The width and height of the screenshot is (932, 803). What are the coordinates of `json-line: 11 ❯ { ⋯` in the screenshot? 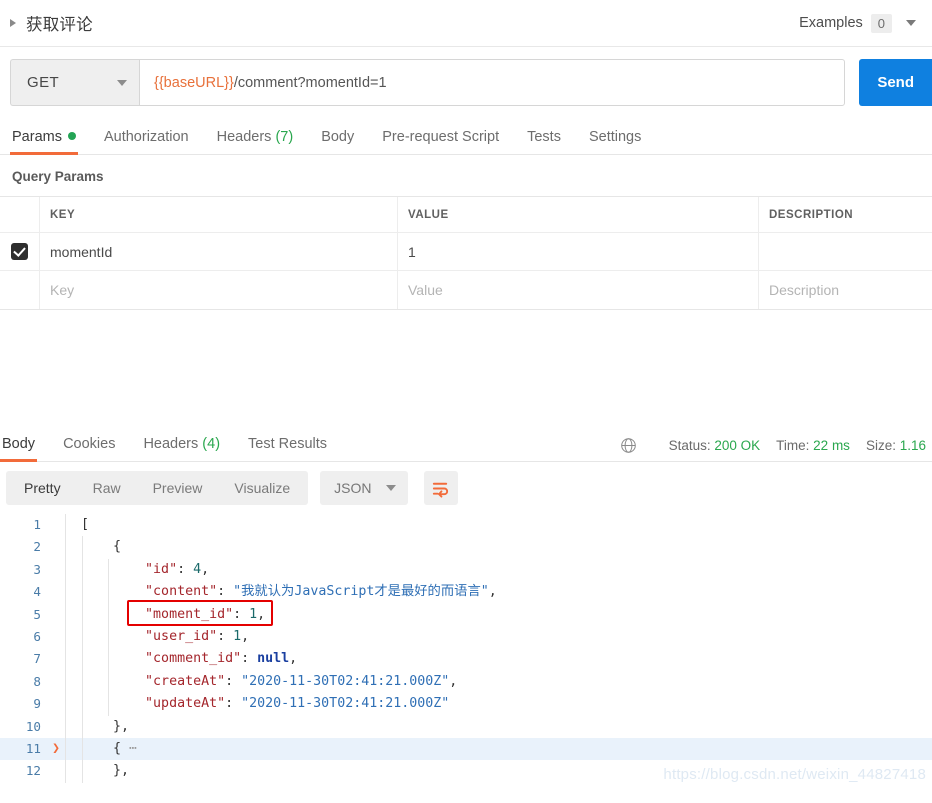 It's located at (466, 749).